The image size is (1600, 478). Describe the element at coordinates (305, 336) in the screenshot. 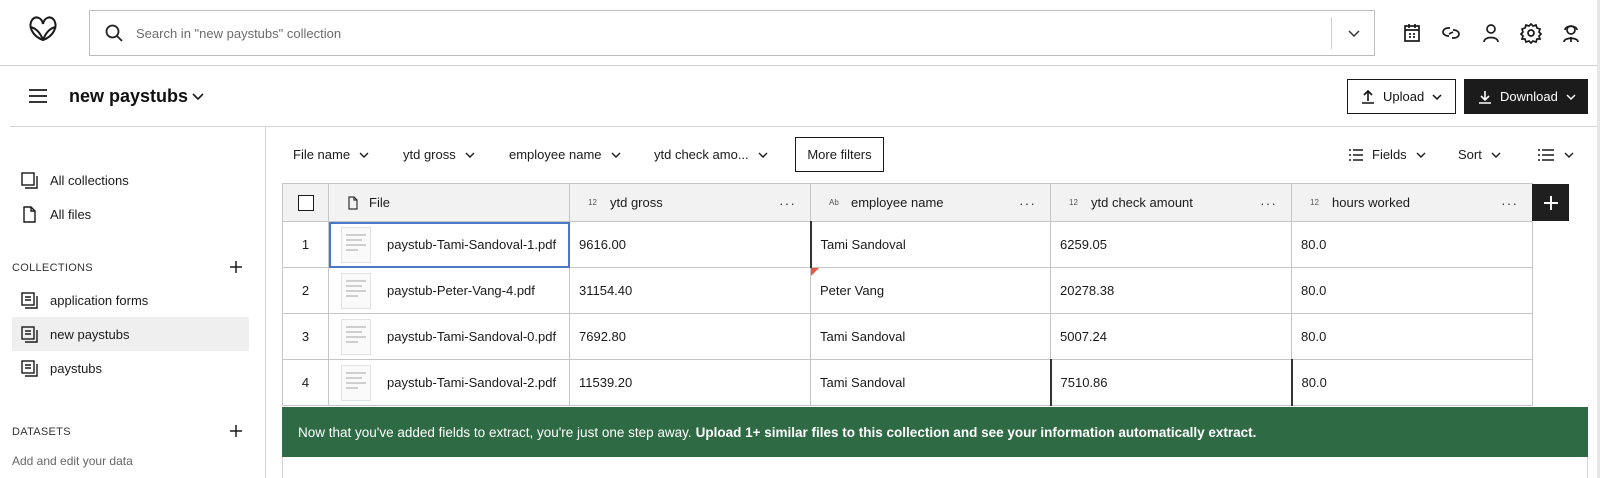

I see `row-number: 3` at that location.